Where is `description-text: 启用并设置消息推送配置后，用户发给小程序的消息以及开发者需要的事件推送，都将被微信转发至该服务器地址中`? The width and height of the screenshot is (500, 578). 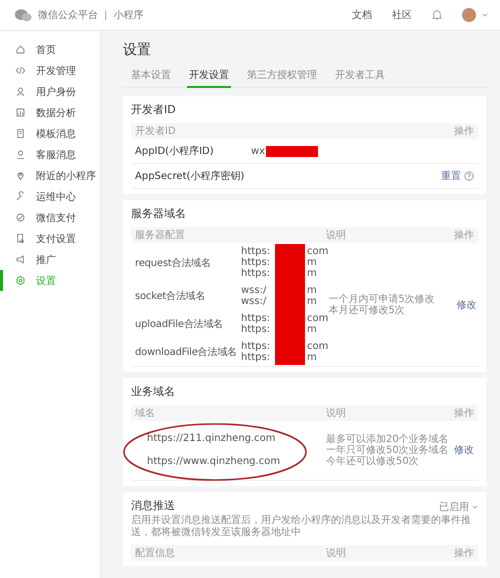 description-text: 启用并设置消息推送配置后，用户发给小程序的消息以及开发者需要的事件推送，都将被微信转发至该服务器地址中 is located at coordinates (301, 527).